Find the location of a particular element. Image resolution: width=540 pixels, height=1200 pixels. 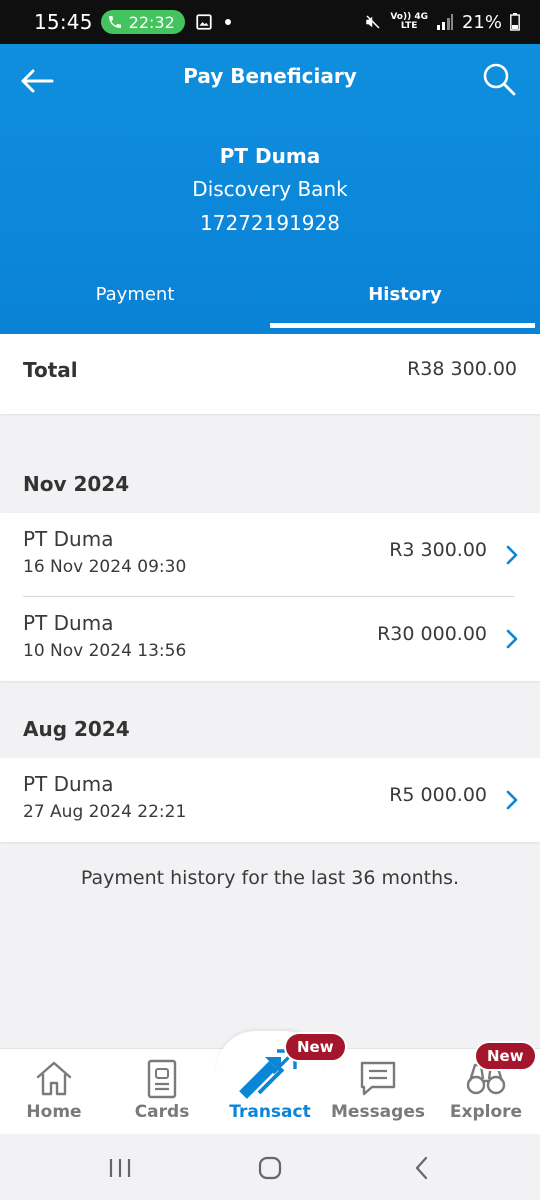

network-label: Vo)) 4G LTE is located at coordinates (409, 21).